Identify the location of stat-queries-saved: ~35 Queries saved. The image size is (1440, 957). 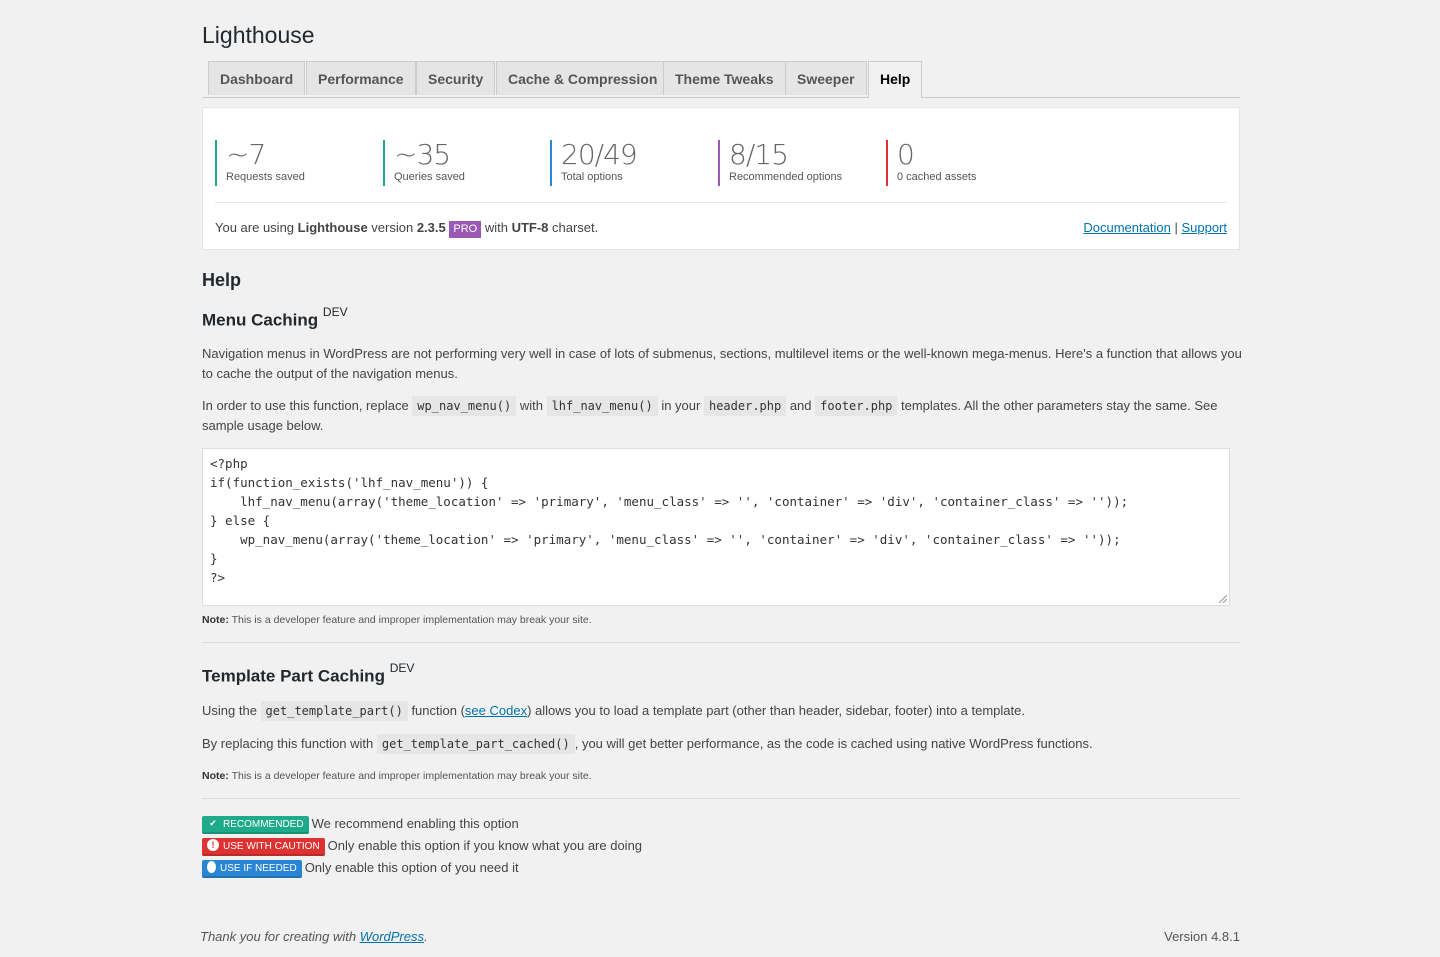
(424, 163).